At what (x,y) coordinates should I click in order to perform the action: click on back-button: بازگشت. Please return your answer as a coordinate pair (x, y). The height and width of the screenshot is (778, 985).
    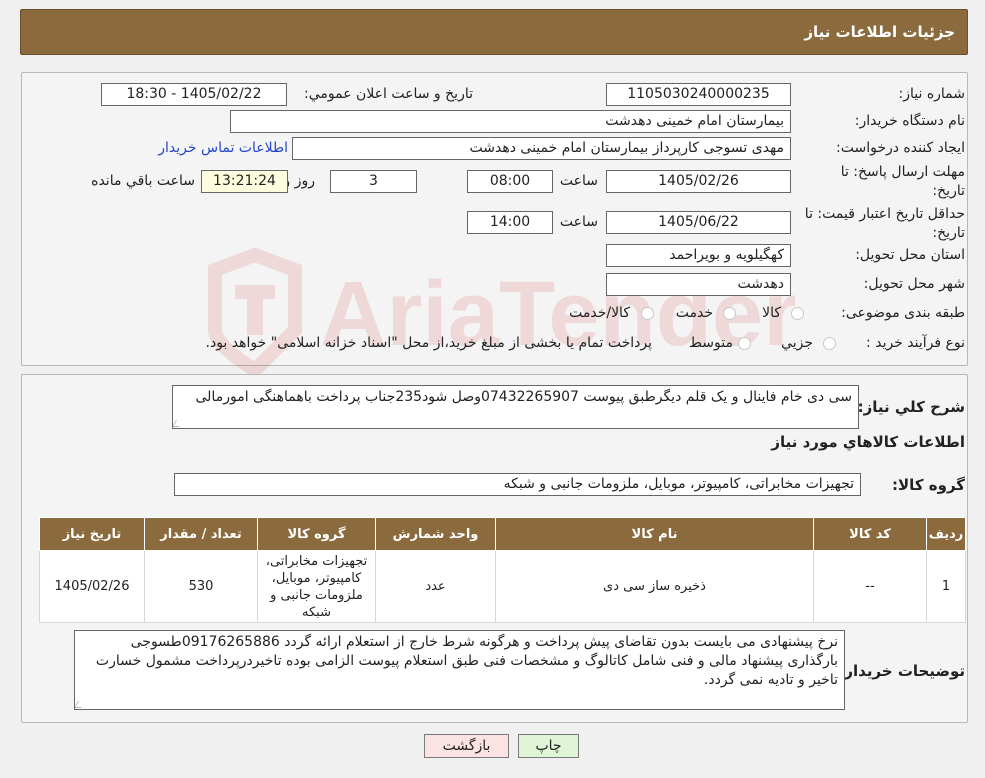
    Looking at the image, I should click on (466, 746).